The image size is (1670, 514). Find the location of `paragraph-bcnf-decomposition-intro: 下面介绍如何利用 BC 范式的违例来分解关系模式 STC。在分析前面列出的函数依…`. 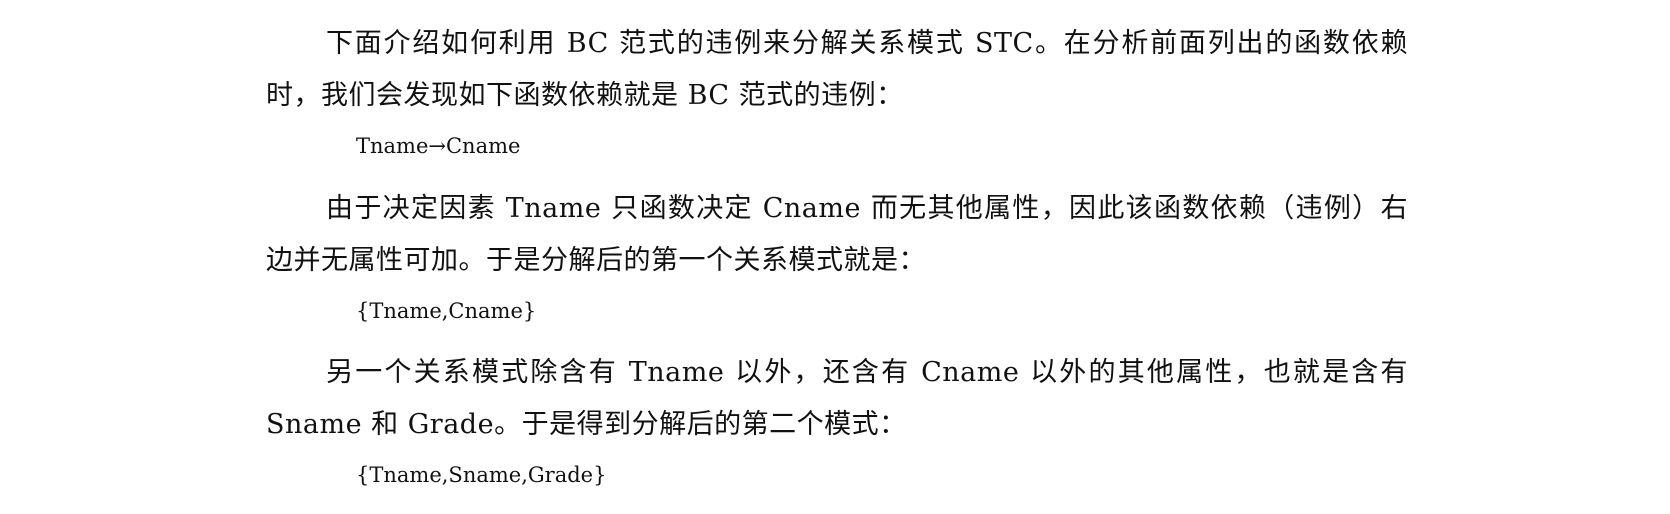

paragraph-bcnf-decomposition-intro: 下面介绍如何利用 BC 范式的违例来分解关系模式 STC。在分析前面列出的函数依… is located at coordinates (837, 69).